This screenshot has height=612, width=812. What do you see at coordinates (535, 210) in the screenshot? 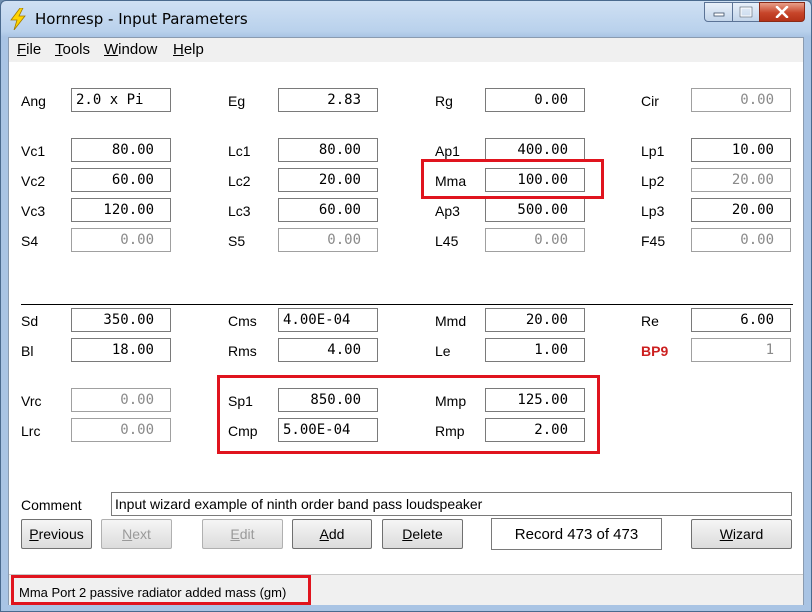
I see `ap3-field: 500.00` at bounding box center [535, 210].